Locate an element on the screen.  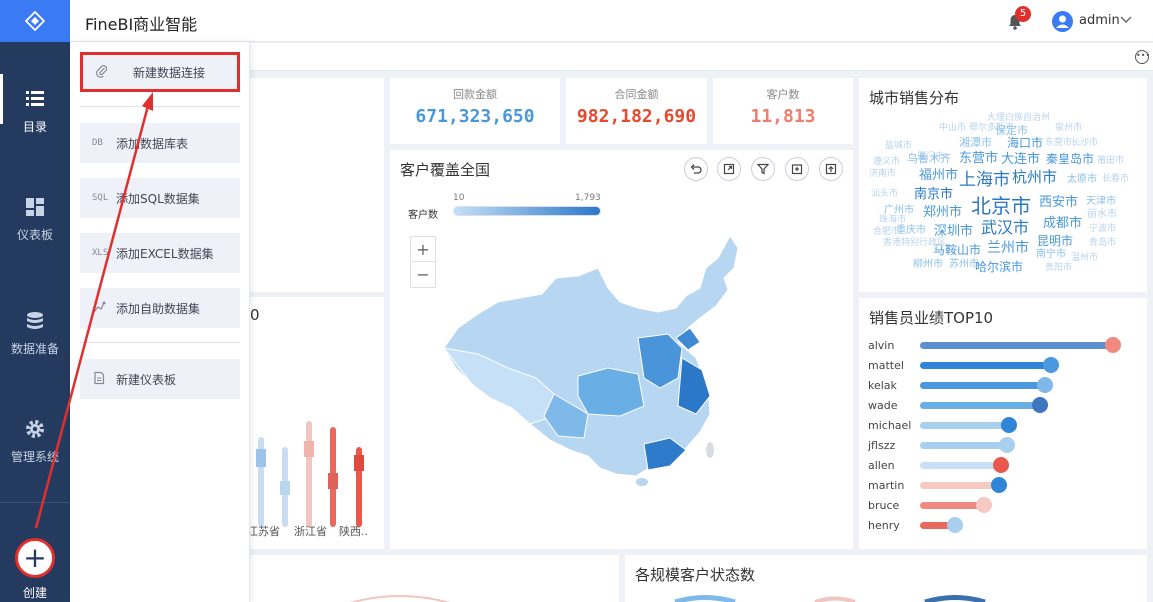
nav-item-catalog: 目录 is located at coordinates (35, 104).